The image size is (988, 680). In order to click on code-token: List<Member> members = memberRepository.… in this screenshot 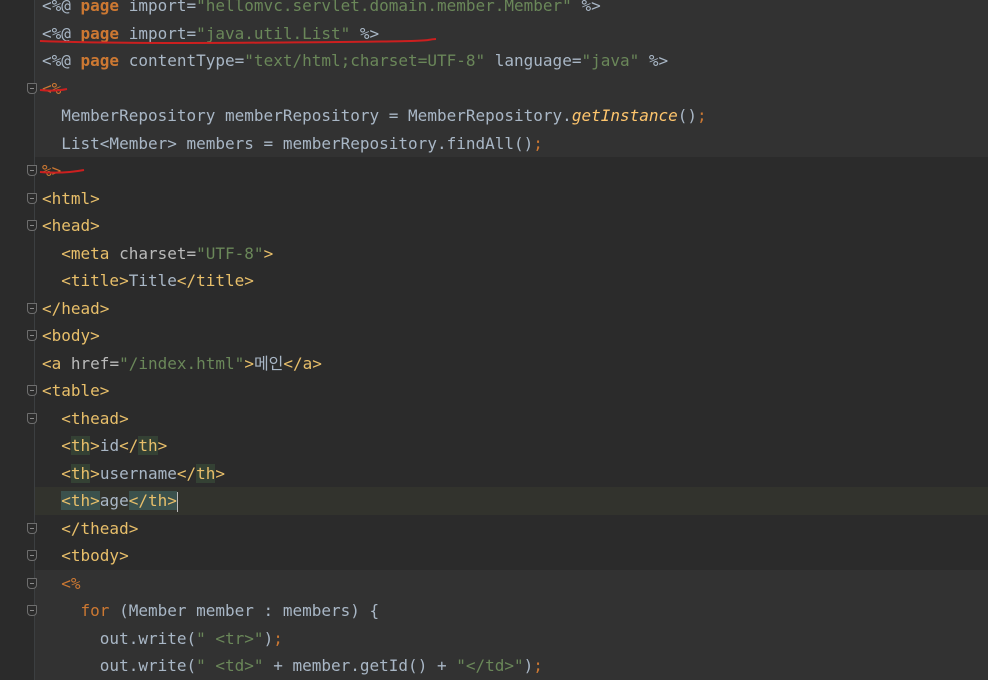, I will do `click(288, 143)`.